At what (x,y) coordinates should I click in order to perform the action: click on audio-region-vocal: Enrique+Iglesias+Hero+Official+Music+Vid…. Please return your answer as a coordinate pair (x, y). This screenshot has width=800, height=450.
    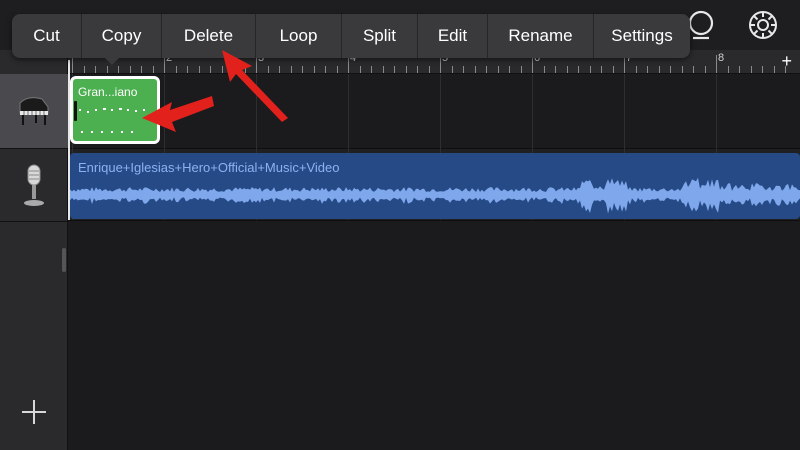
    Looking at the image, I should click on (435, 186).